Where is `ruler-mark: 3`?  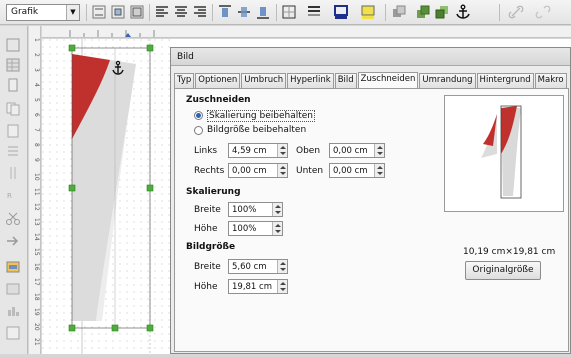 ruler-mark: 3 is located at coordinates (36, 70).